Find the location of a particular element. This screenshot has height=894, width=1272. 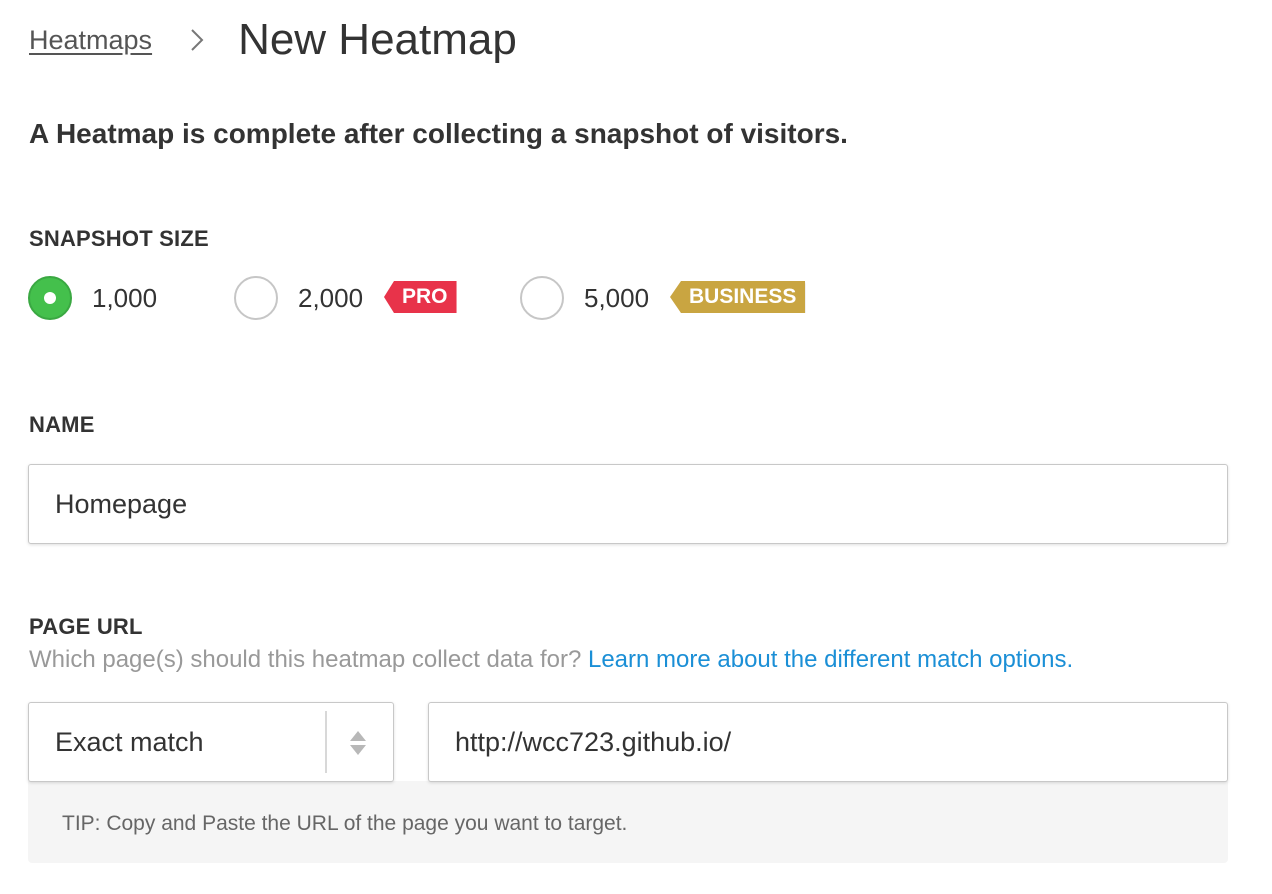

breadcrumb: Heatmaps New Heatmap is located at coordinates (273, 40).